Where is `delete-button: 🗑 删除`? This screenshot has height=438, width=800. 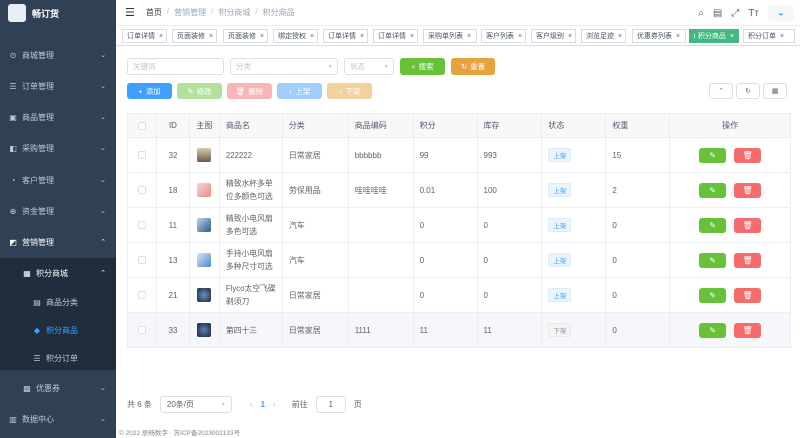
delete-button: 🗑 删除 is located at coordinates (249, 91).